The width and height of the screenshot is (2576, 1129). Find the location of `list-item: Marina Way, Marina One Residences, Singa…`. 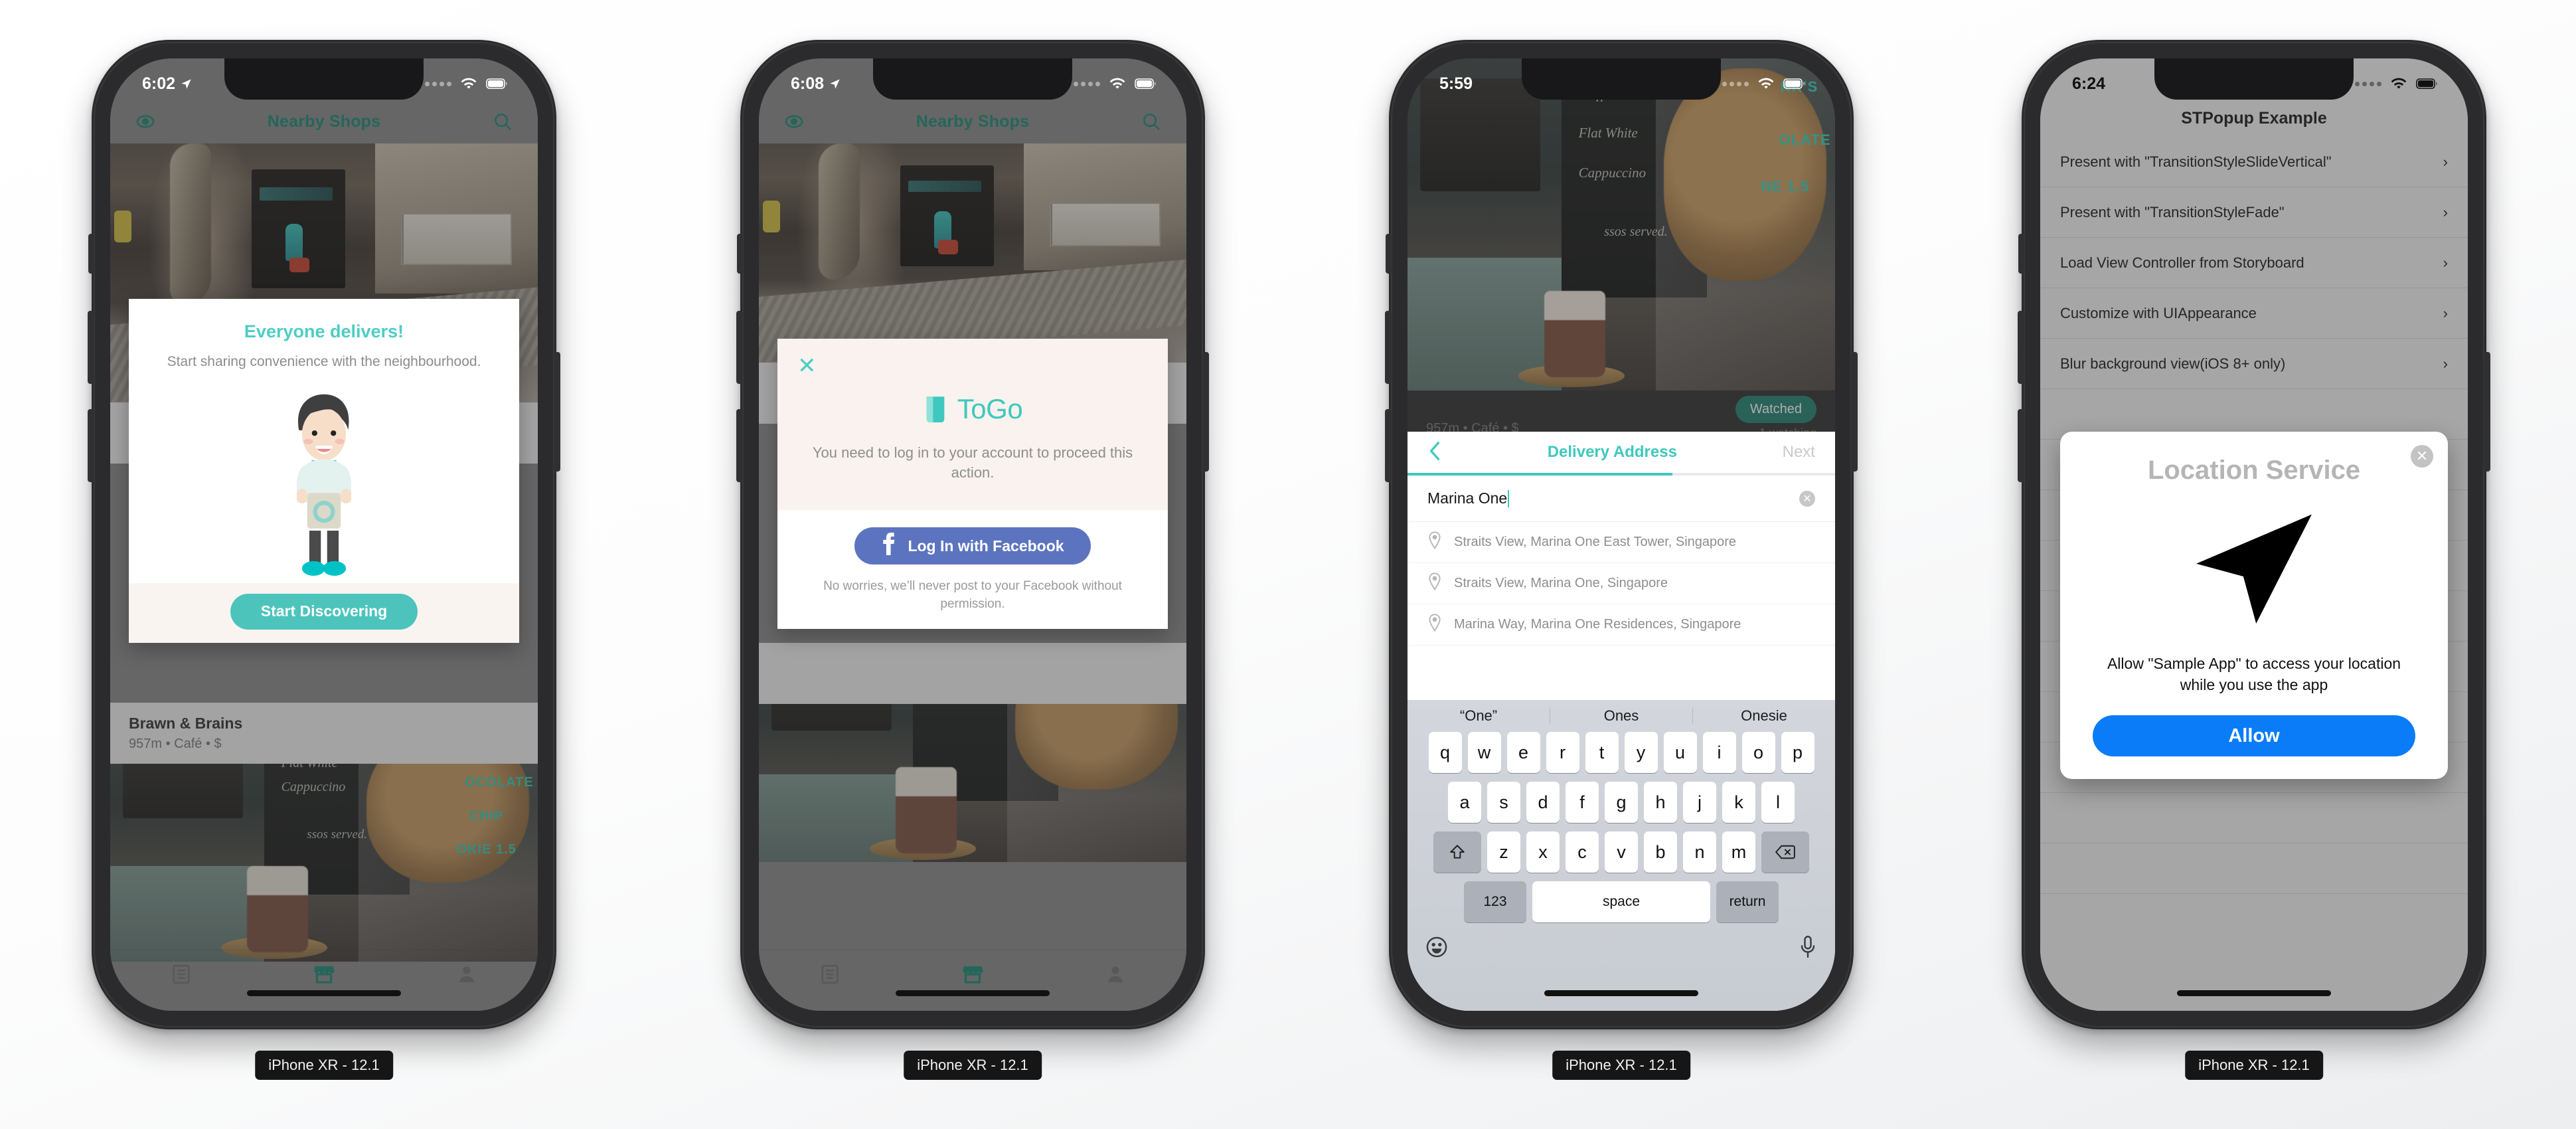

list-item: Marina Way, Marina One Residences, Singa… is located at coordinates (1621, 625).